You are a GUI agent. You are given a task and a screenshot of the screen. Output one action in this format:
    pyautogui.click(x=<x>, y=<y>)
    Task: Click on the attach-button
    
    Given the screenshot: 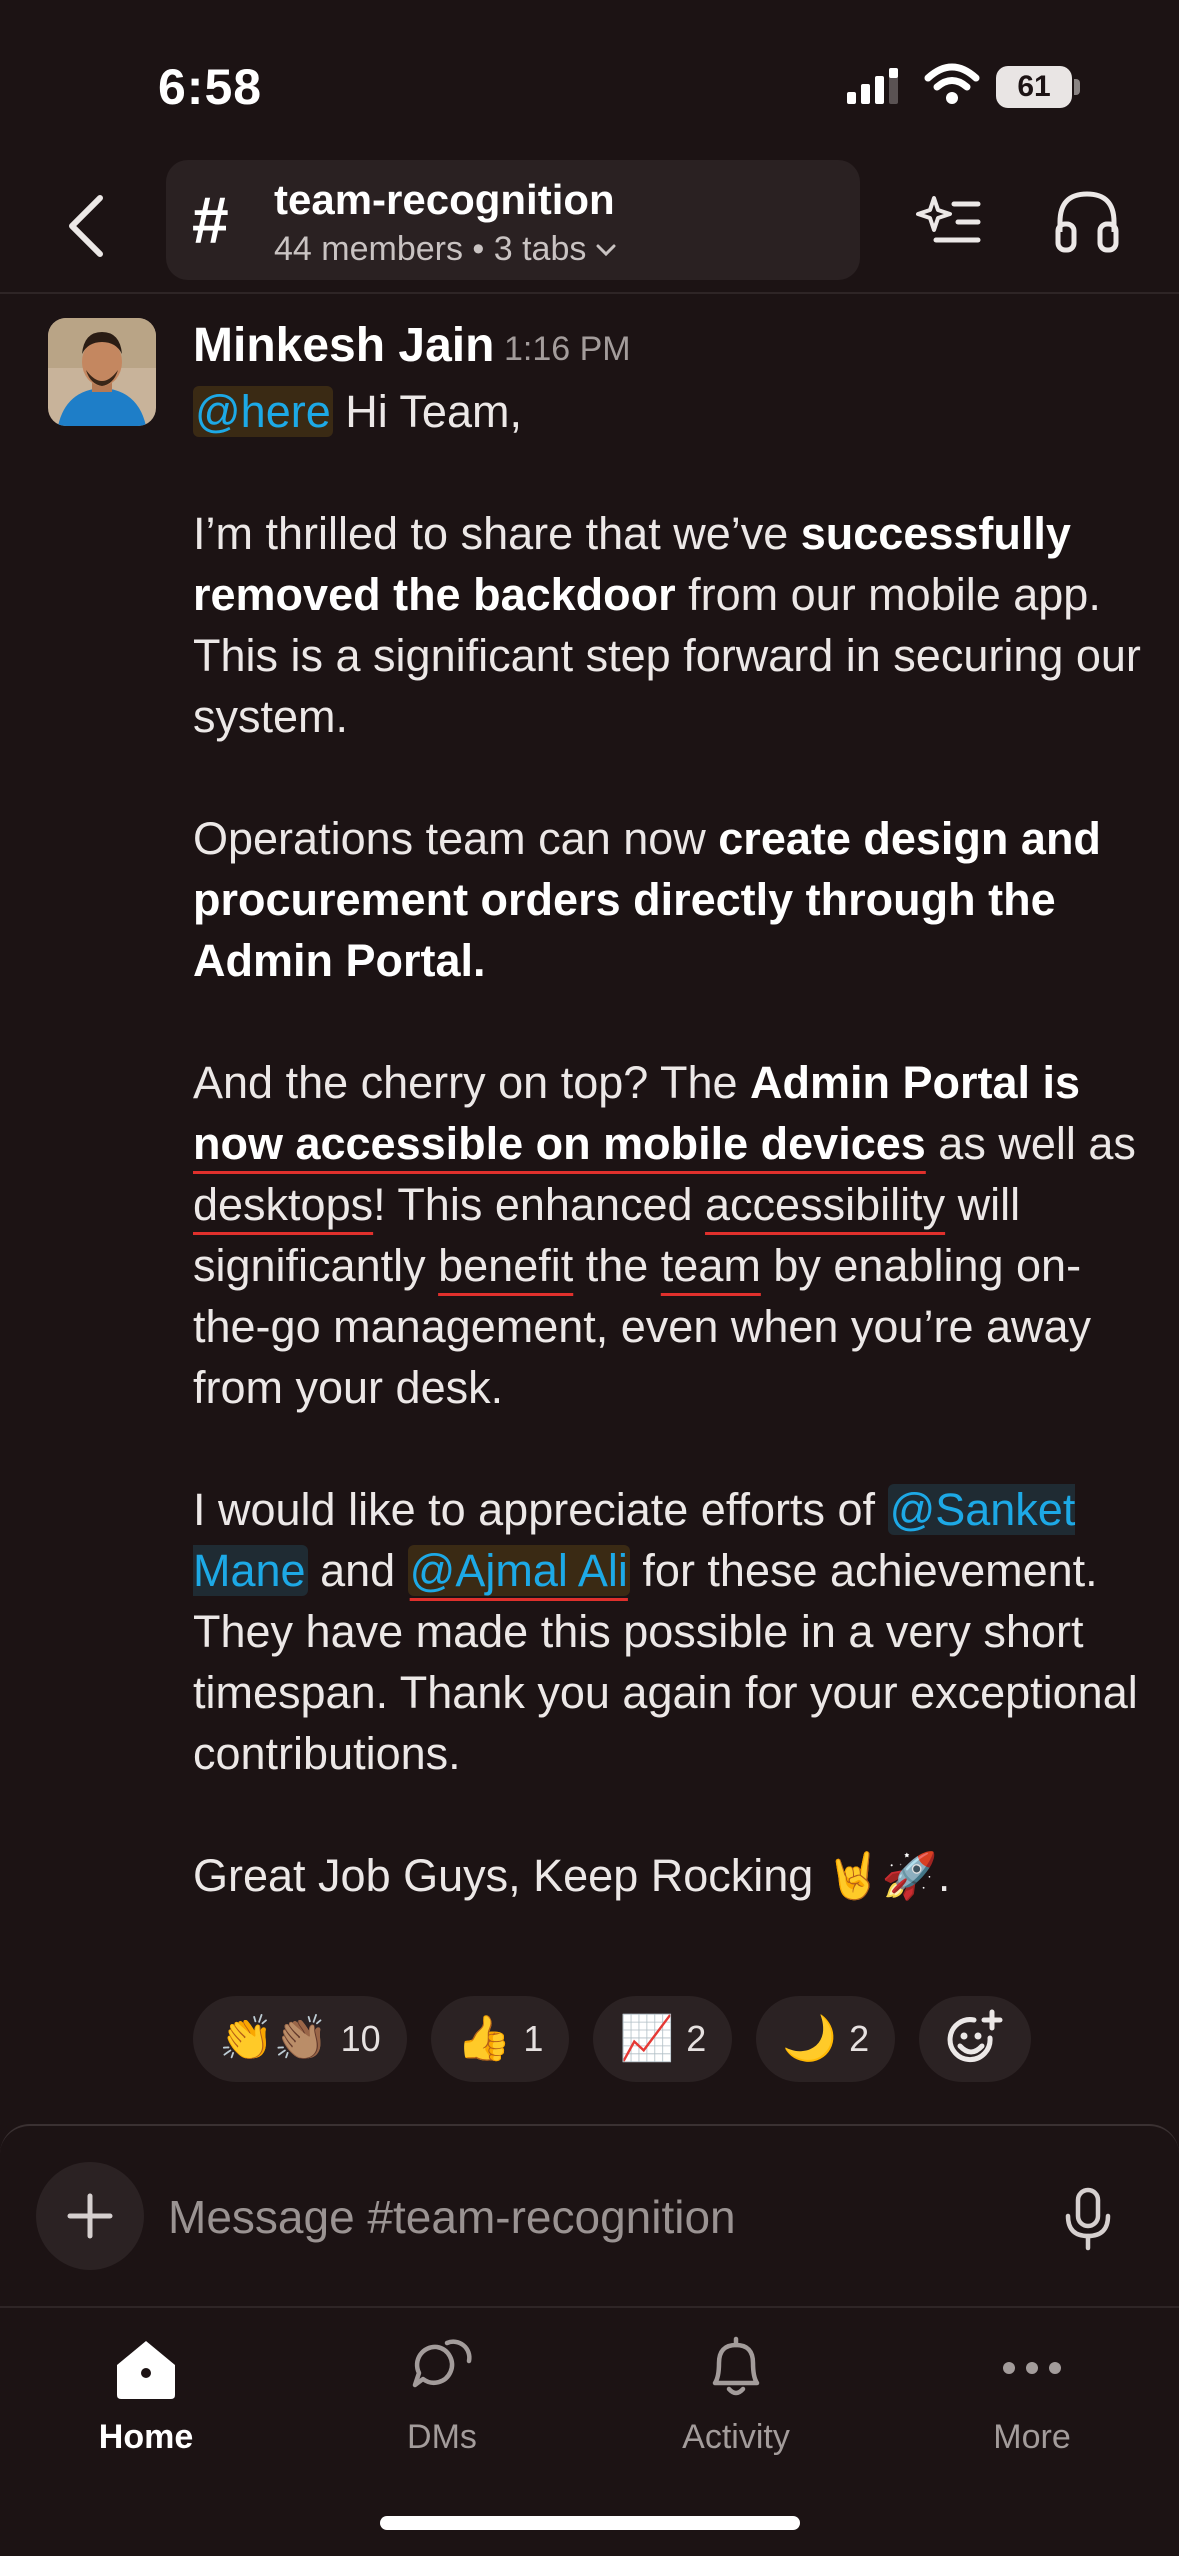 What is the action you would take?
    pyautogui.click(x=90, y=2216)
    